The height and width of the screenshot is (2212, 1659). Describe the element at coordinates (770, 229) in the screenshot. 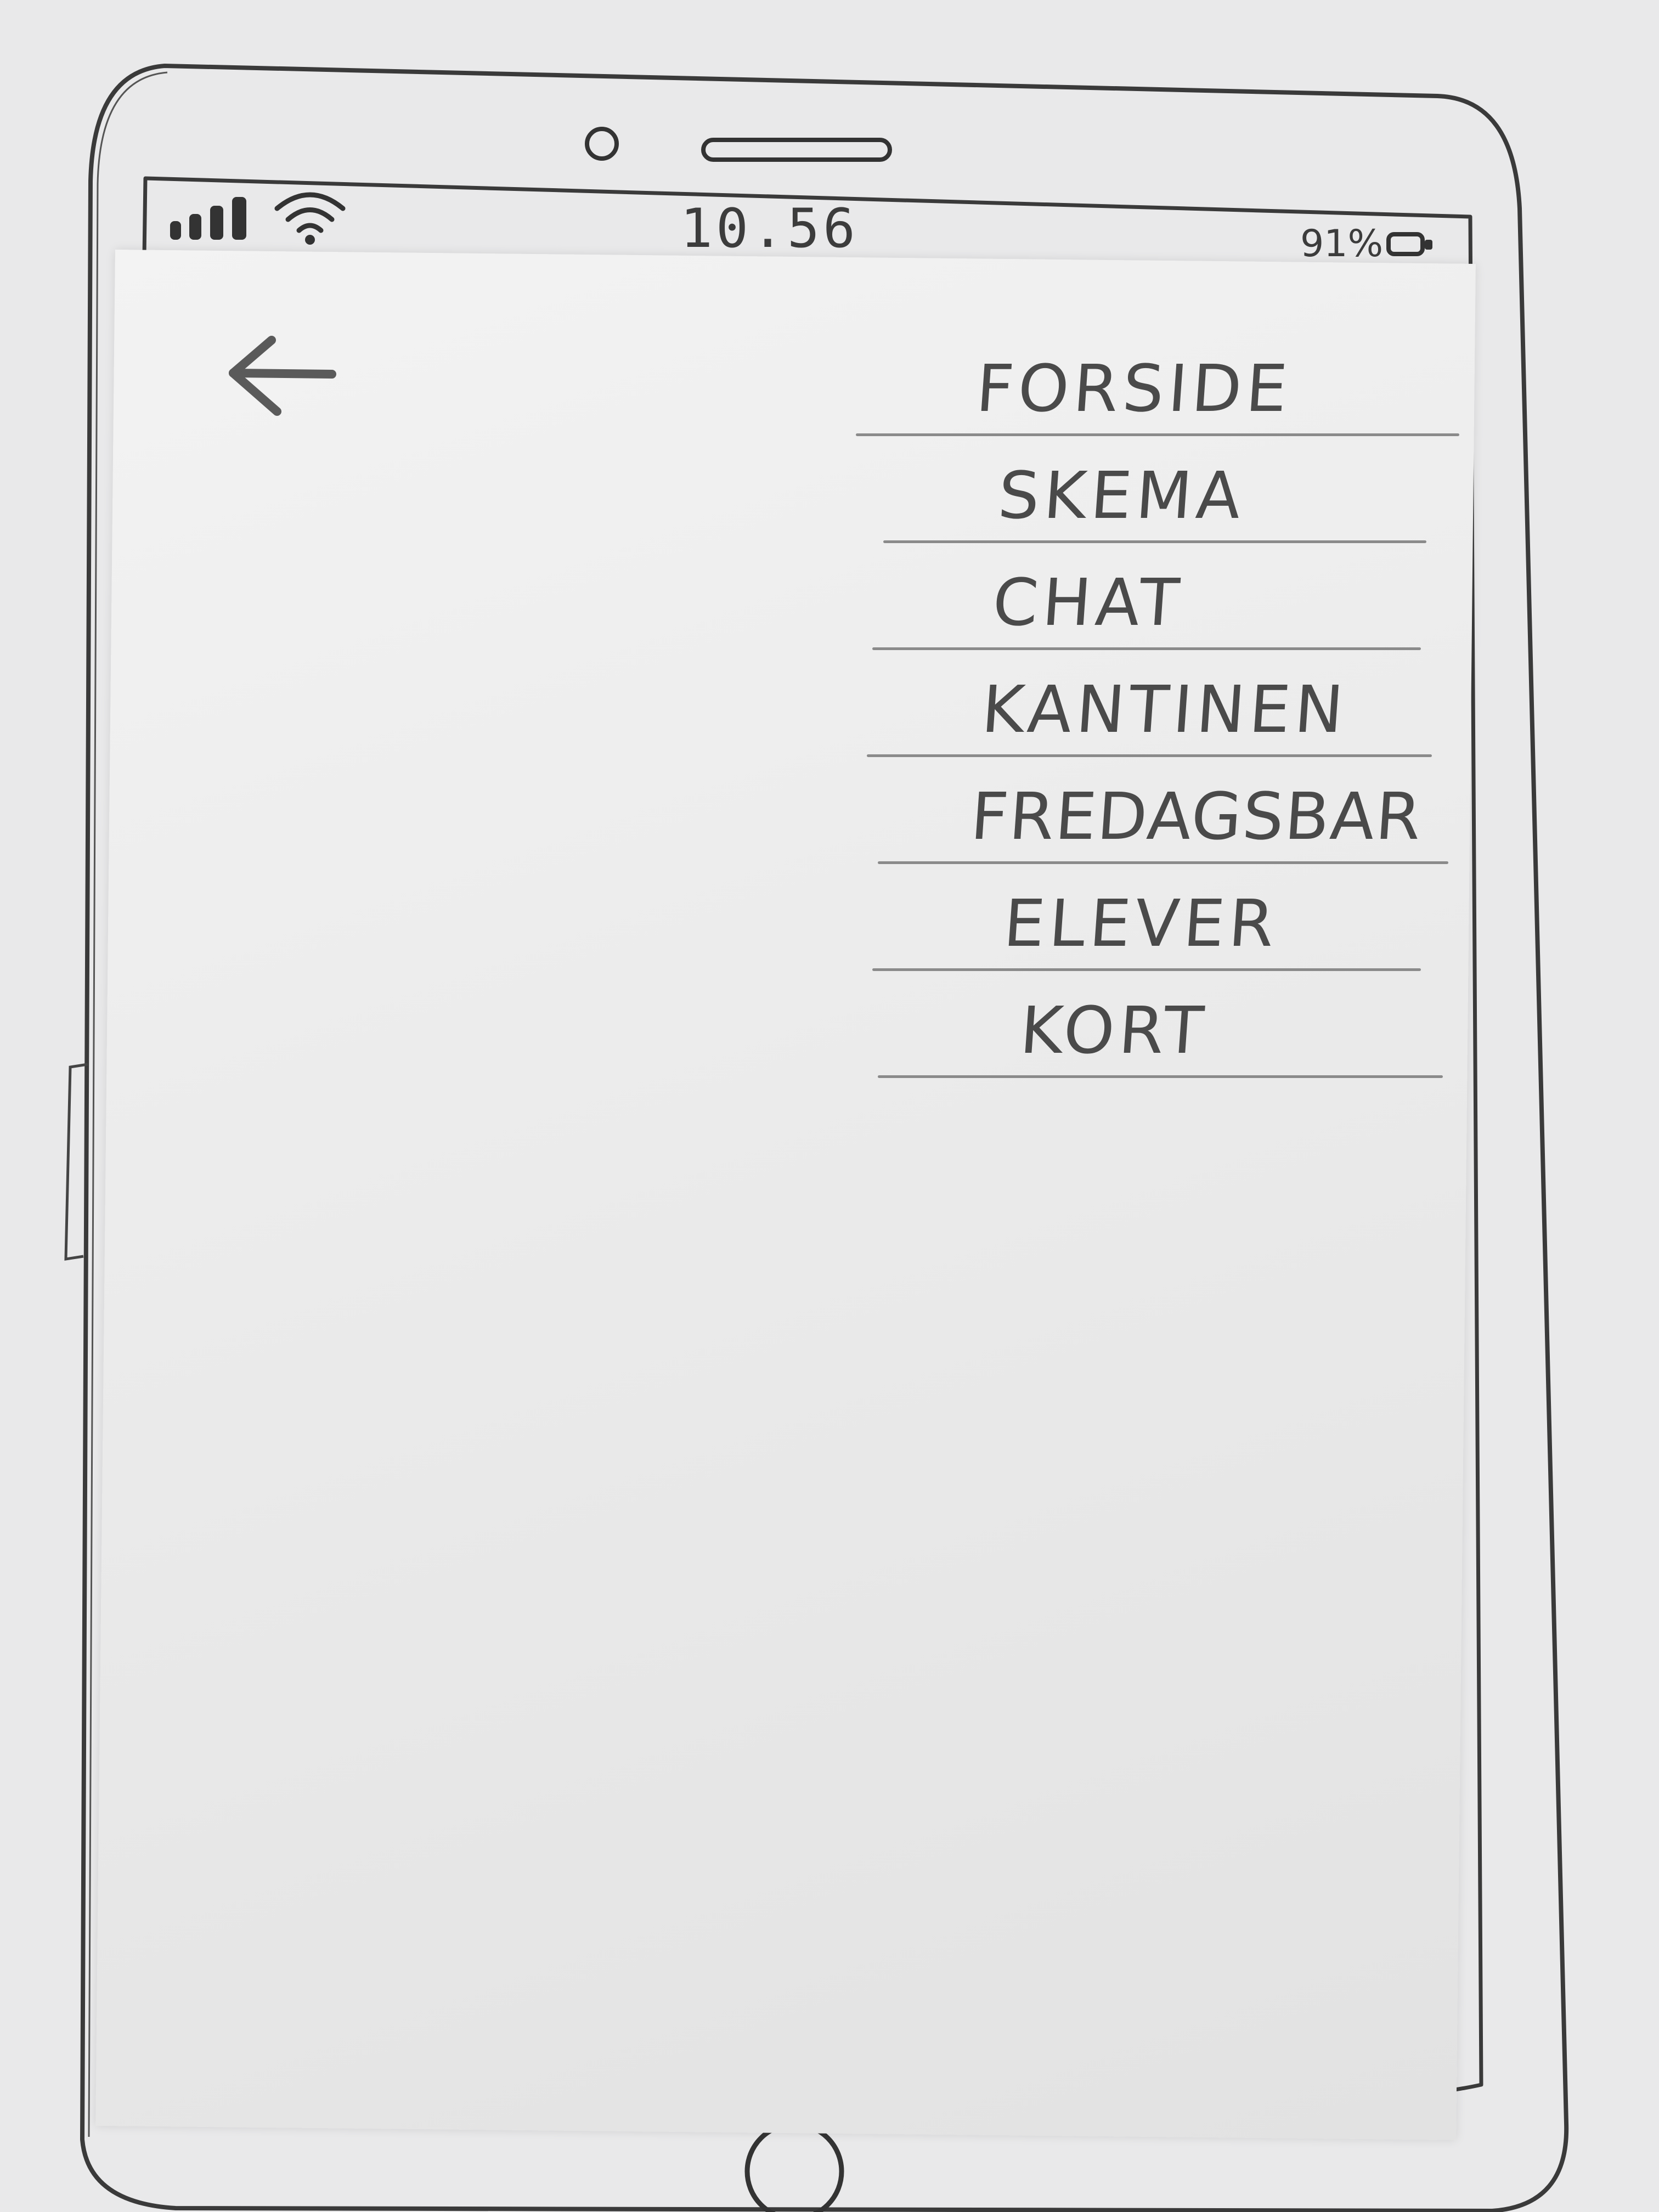

I see `status-time: 10.56` at that location.